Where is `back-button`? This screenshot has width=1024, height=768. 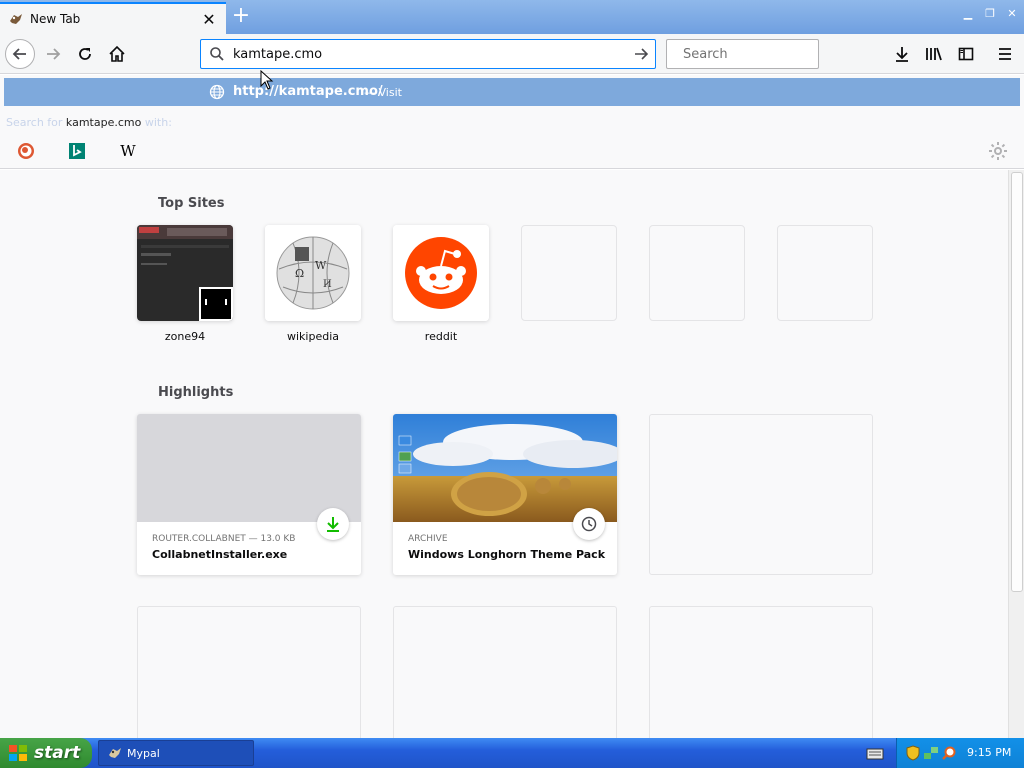
back-button is located at coordinates (20, 54).